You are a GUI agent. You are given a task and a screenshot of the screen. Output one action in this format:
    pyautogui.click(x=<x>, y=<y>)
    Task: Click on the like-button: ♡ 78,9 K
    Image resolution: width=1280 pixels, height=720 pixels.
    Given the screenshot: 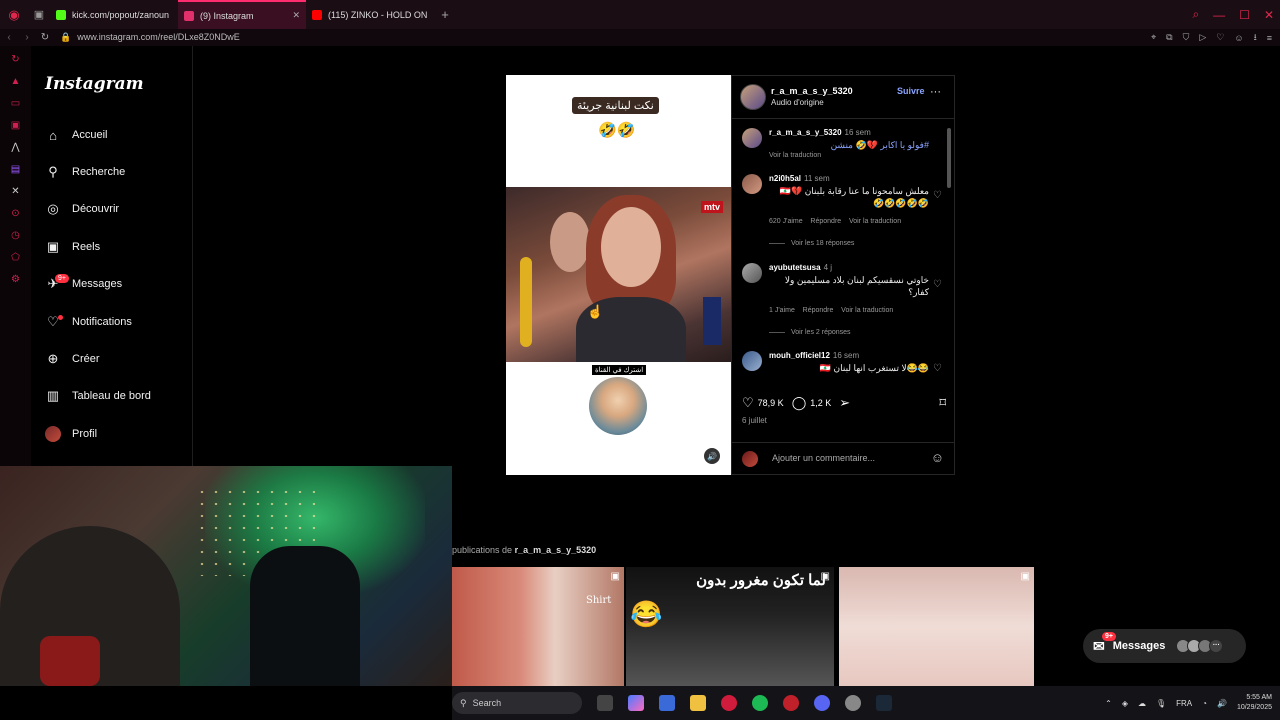 What is the action you would take?
    pyautogui.click(x=763, y=403)
    